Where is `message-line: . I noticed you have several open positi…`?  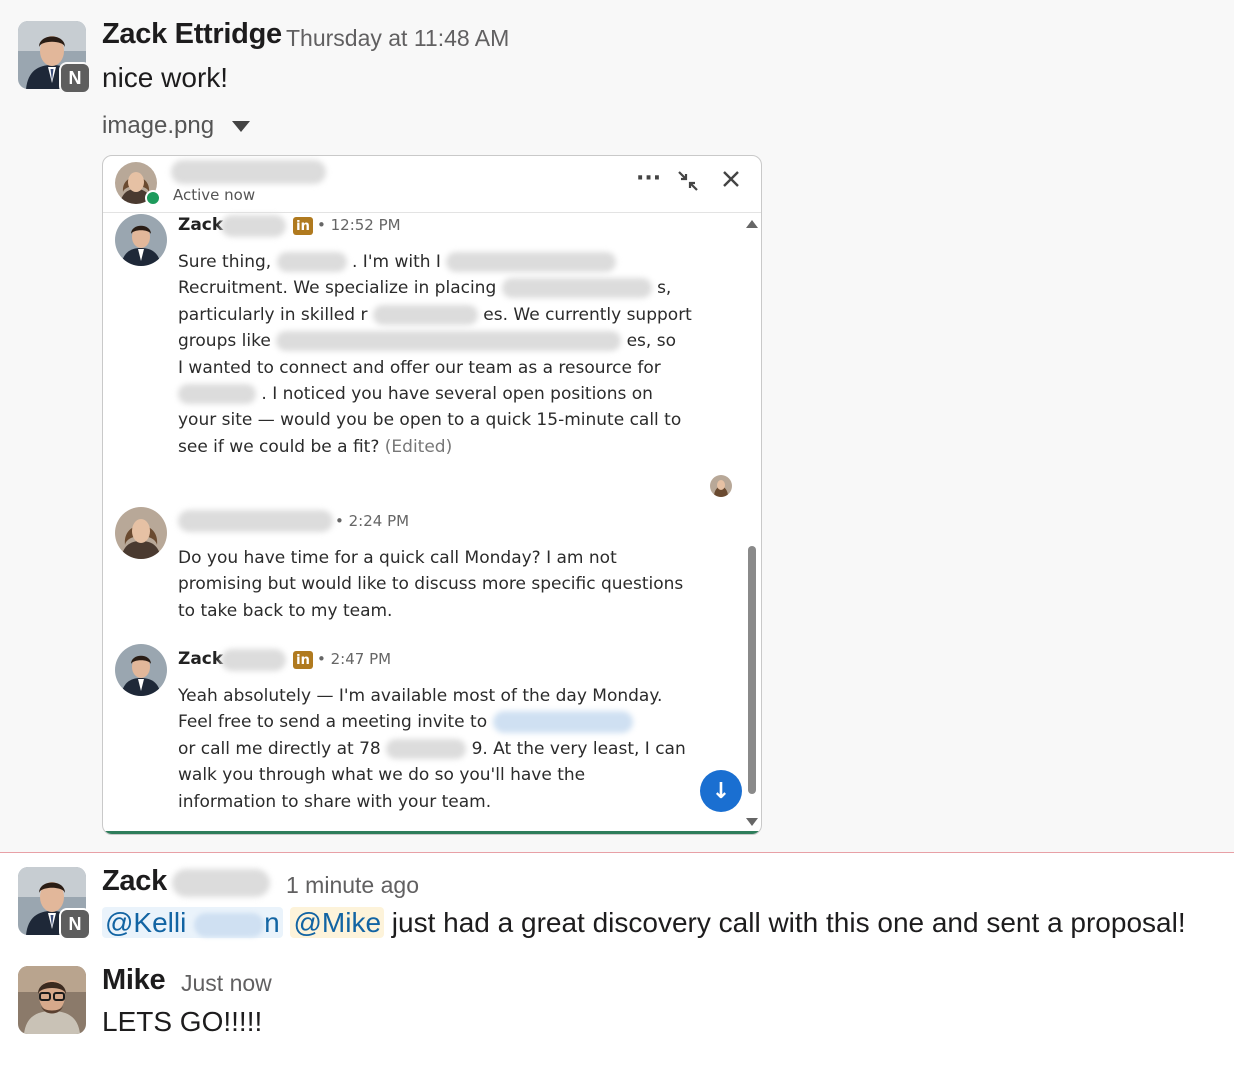
message-line: . I noticed you have several open positi… is located at coordinates (428, 394).